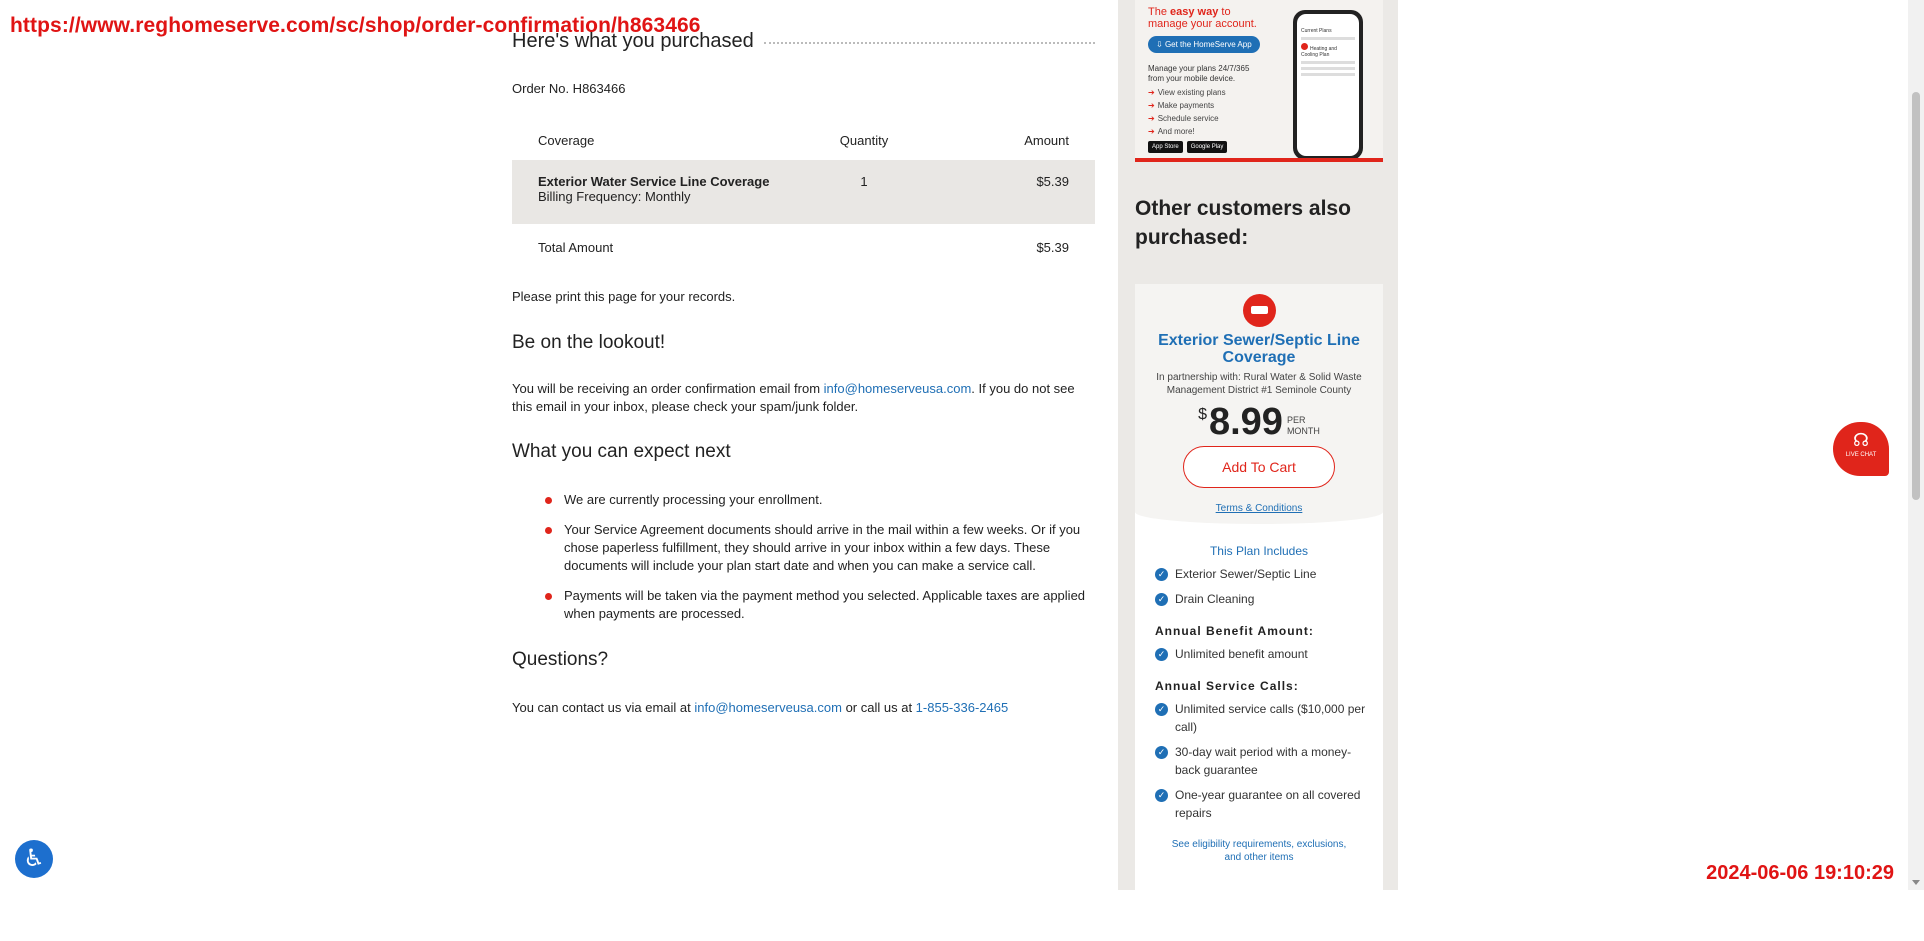  I want to click on billing-frequency: Billing Frequency: Monthly, so click(614, 196).